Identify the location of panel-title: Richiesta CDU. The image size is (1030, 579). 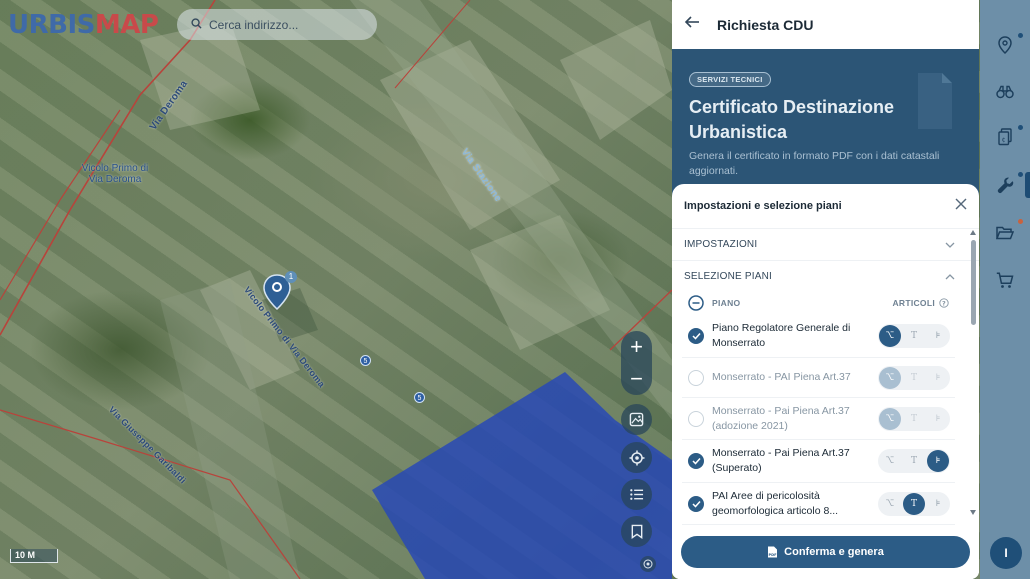
(765, 24).